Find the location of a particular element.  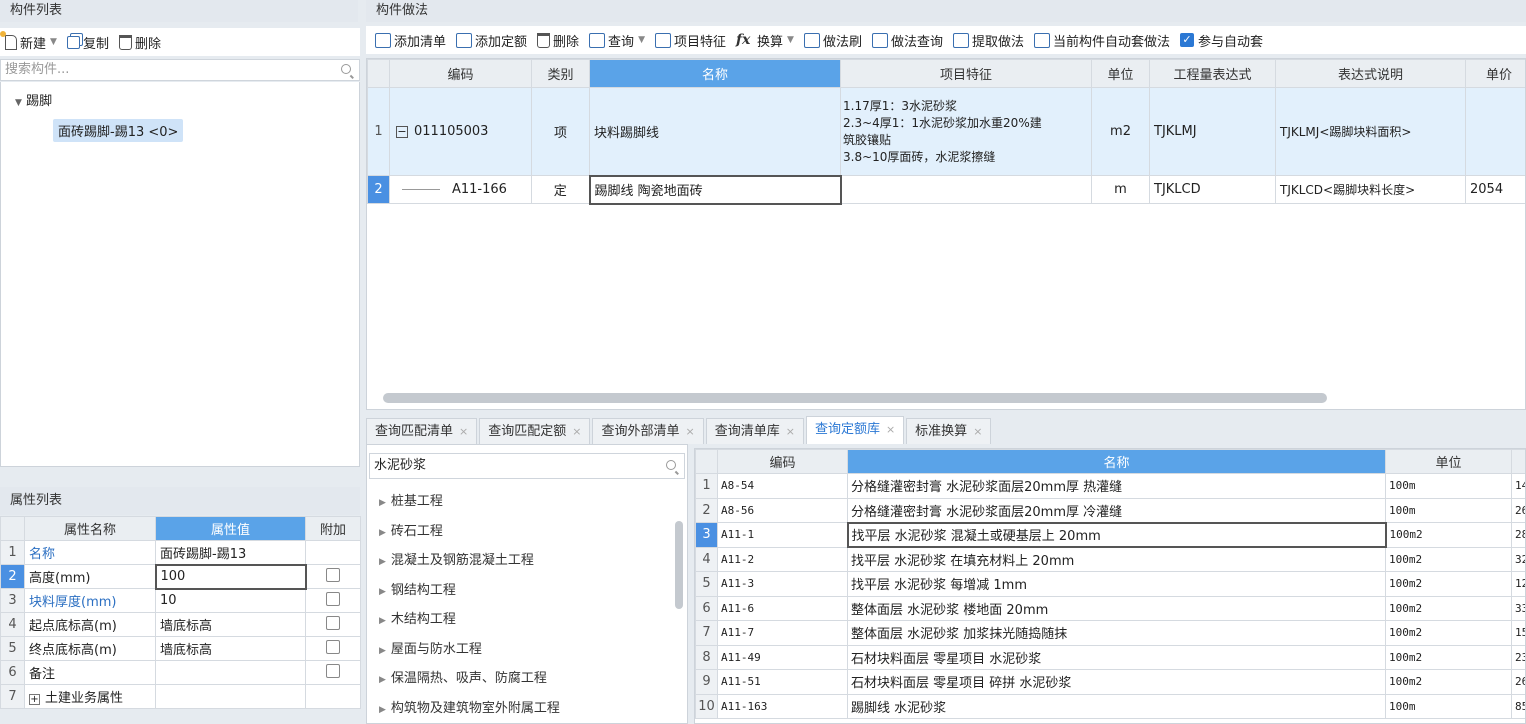

horizontal-scrollbar is located at coordinates (855, 398).